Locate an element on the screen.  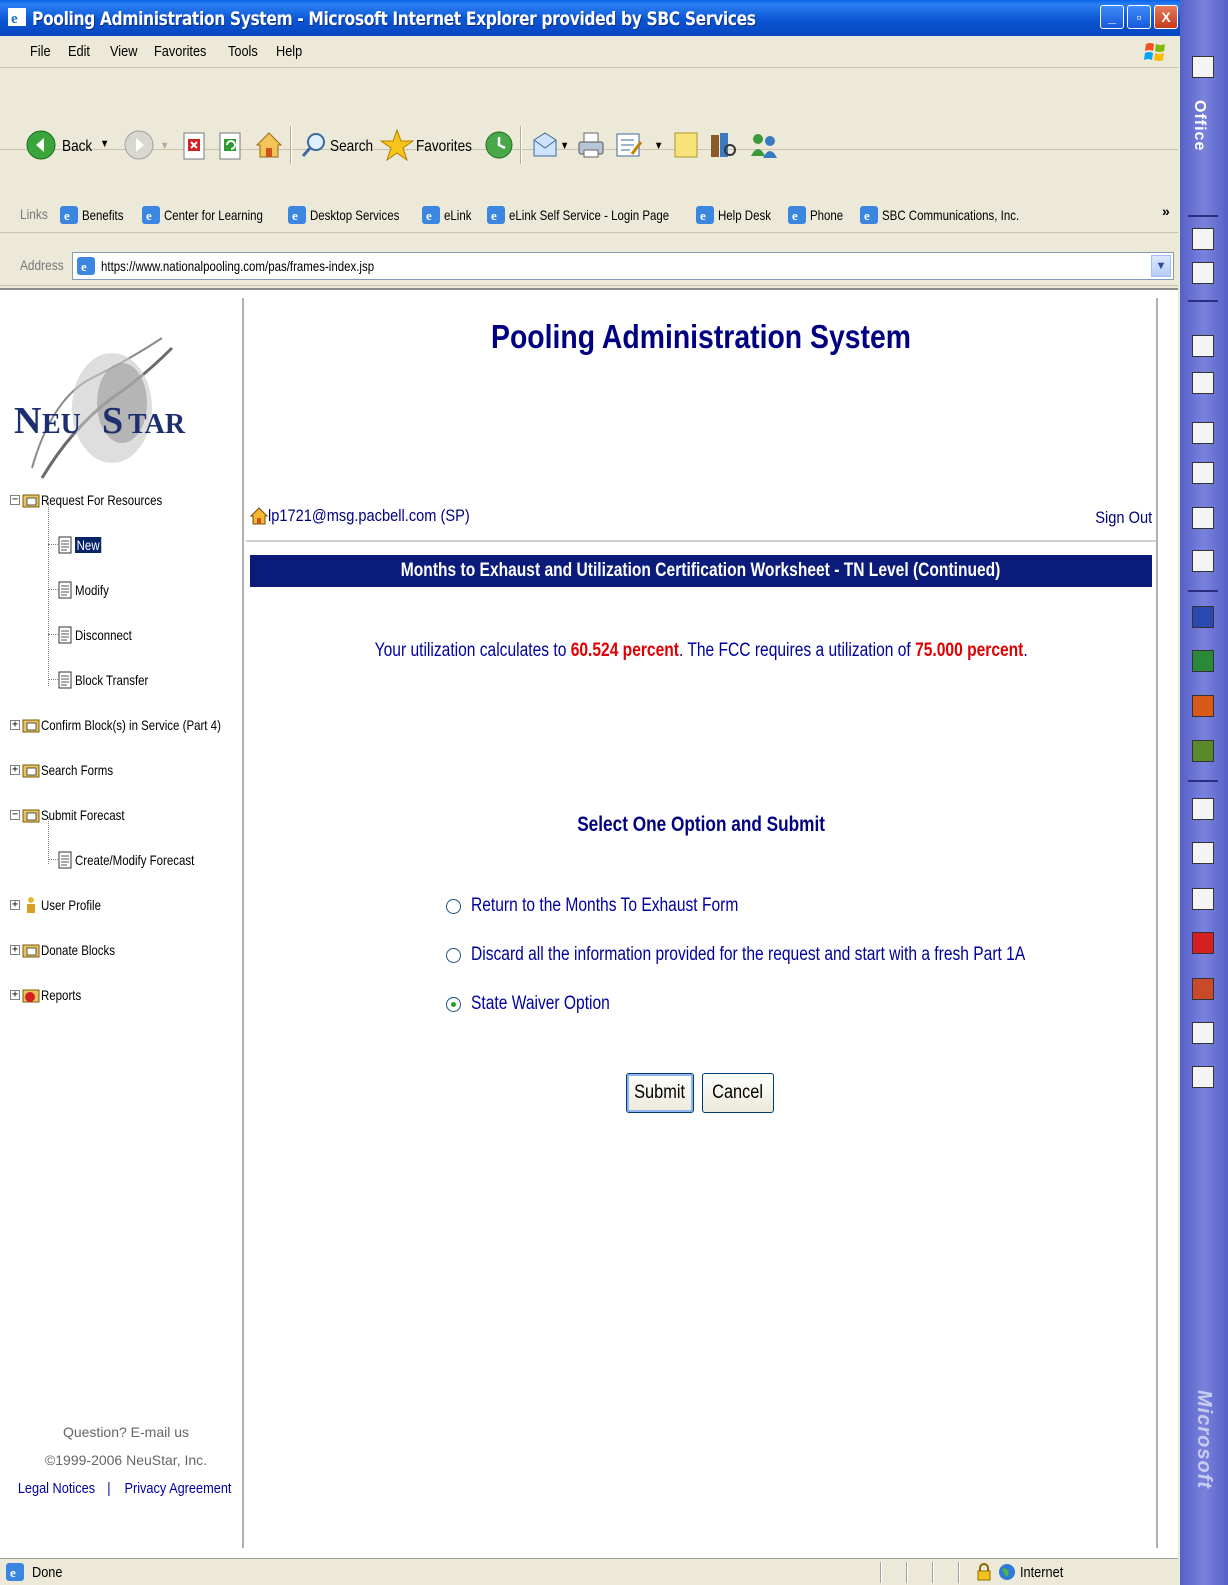
stop-icon is located at coordinates (195, 146).